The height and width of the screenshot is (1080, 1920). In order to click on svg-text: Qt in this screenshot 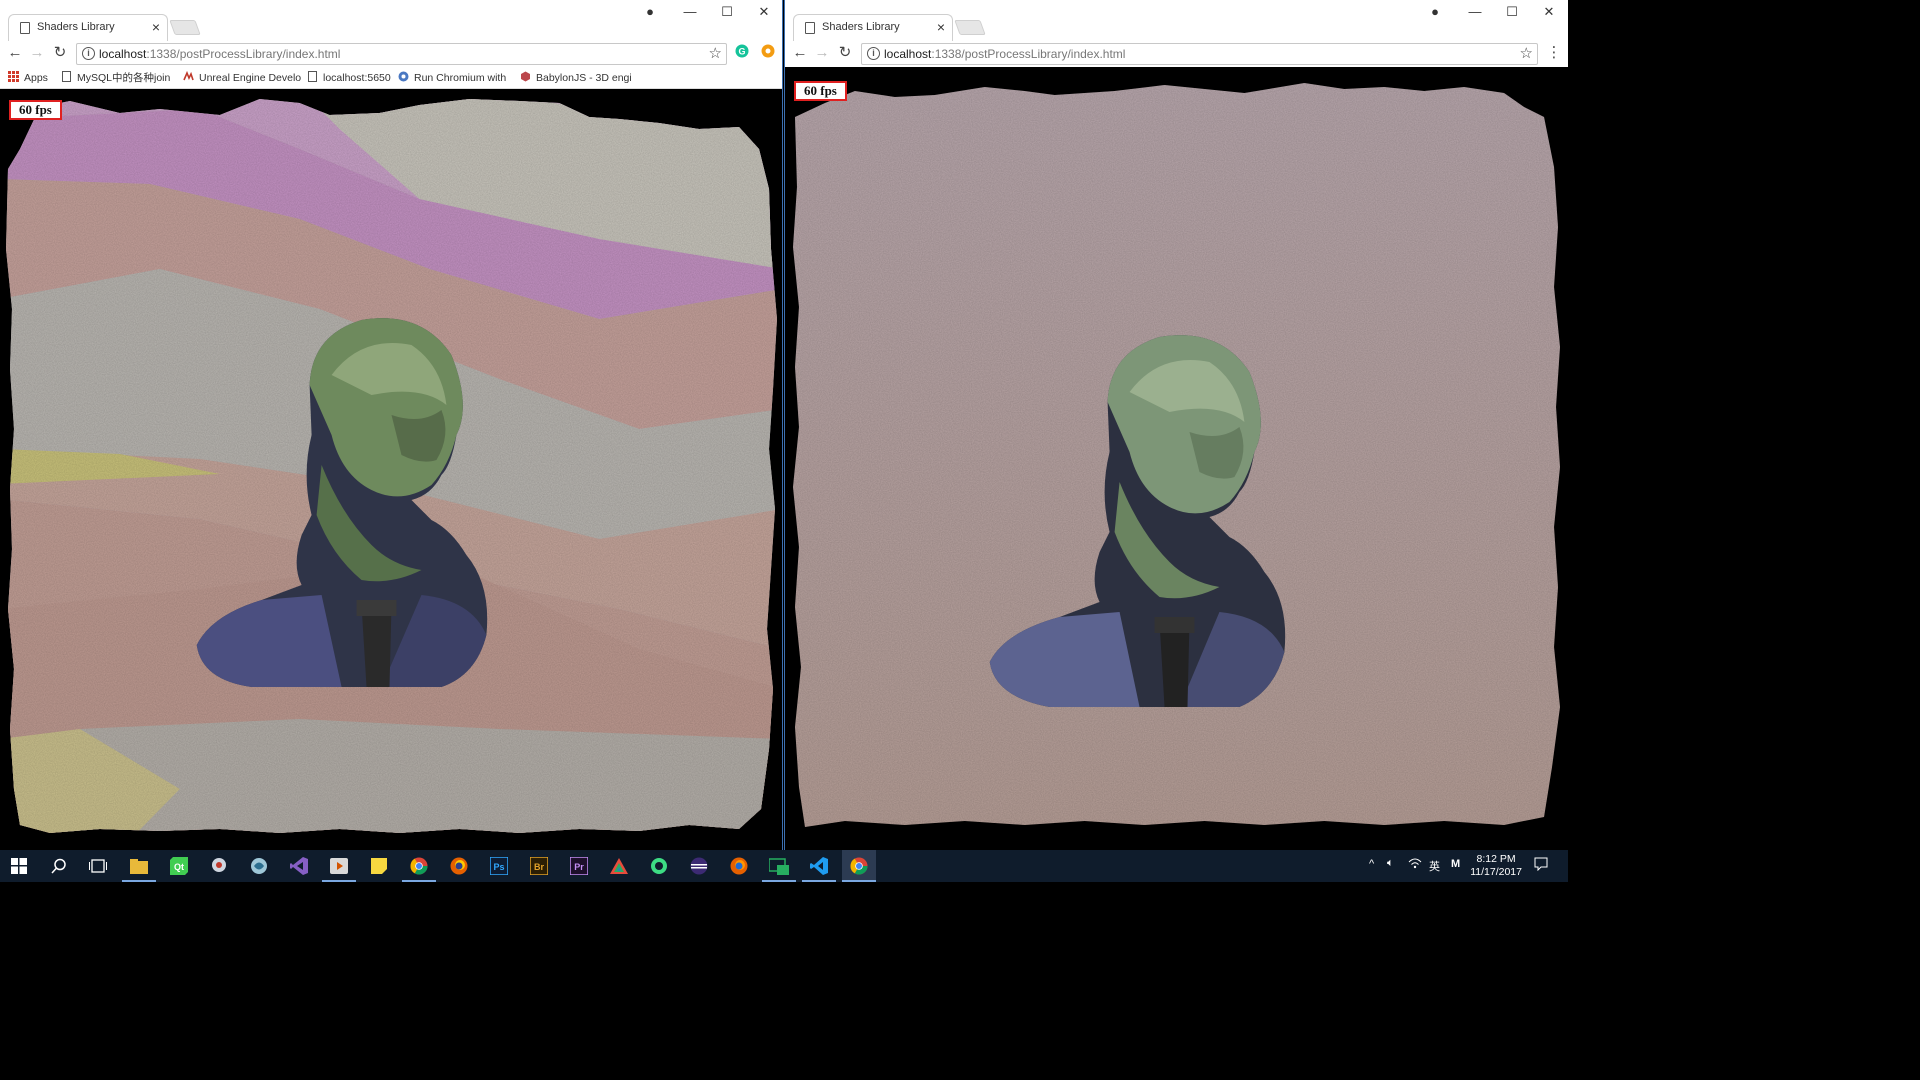, I will do `click(179, 867)`.